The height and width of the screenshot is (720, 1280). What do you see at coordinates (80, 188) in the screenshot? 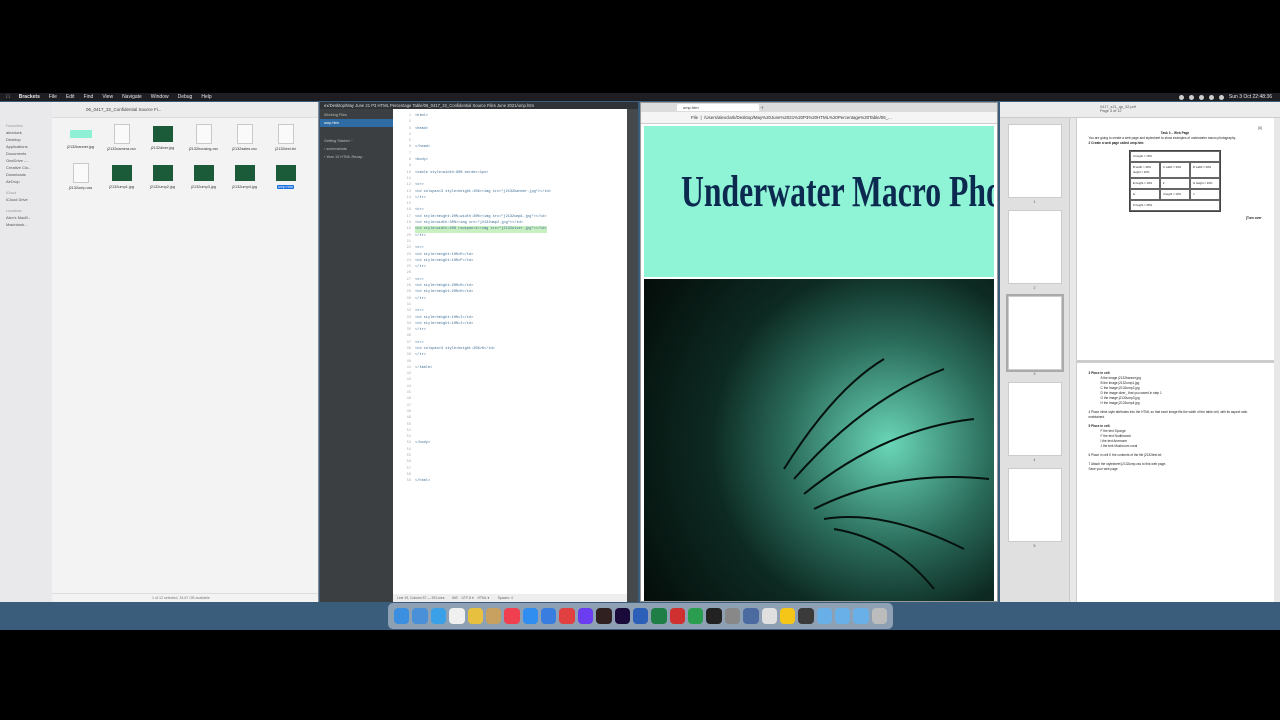
I see `file-name: j2132ump.css` at bounding box center [80, 188].